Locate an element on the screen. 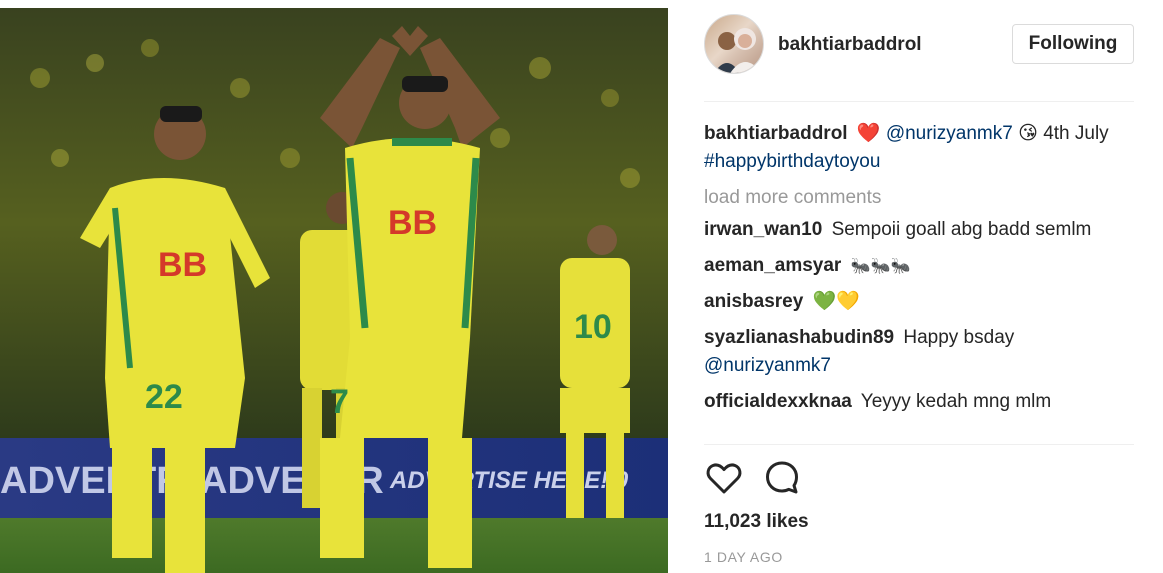 The width and height of the screenshot is (1163, 573). comment-item: anisbasrey 💚💛 is located at coordinates (919, 302).